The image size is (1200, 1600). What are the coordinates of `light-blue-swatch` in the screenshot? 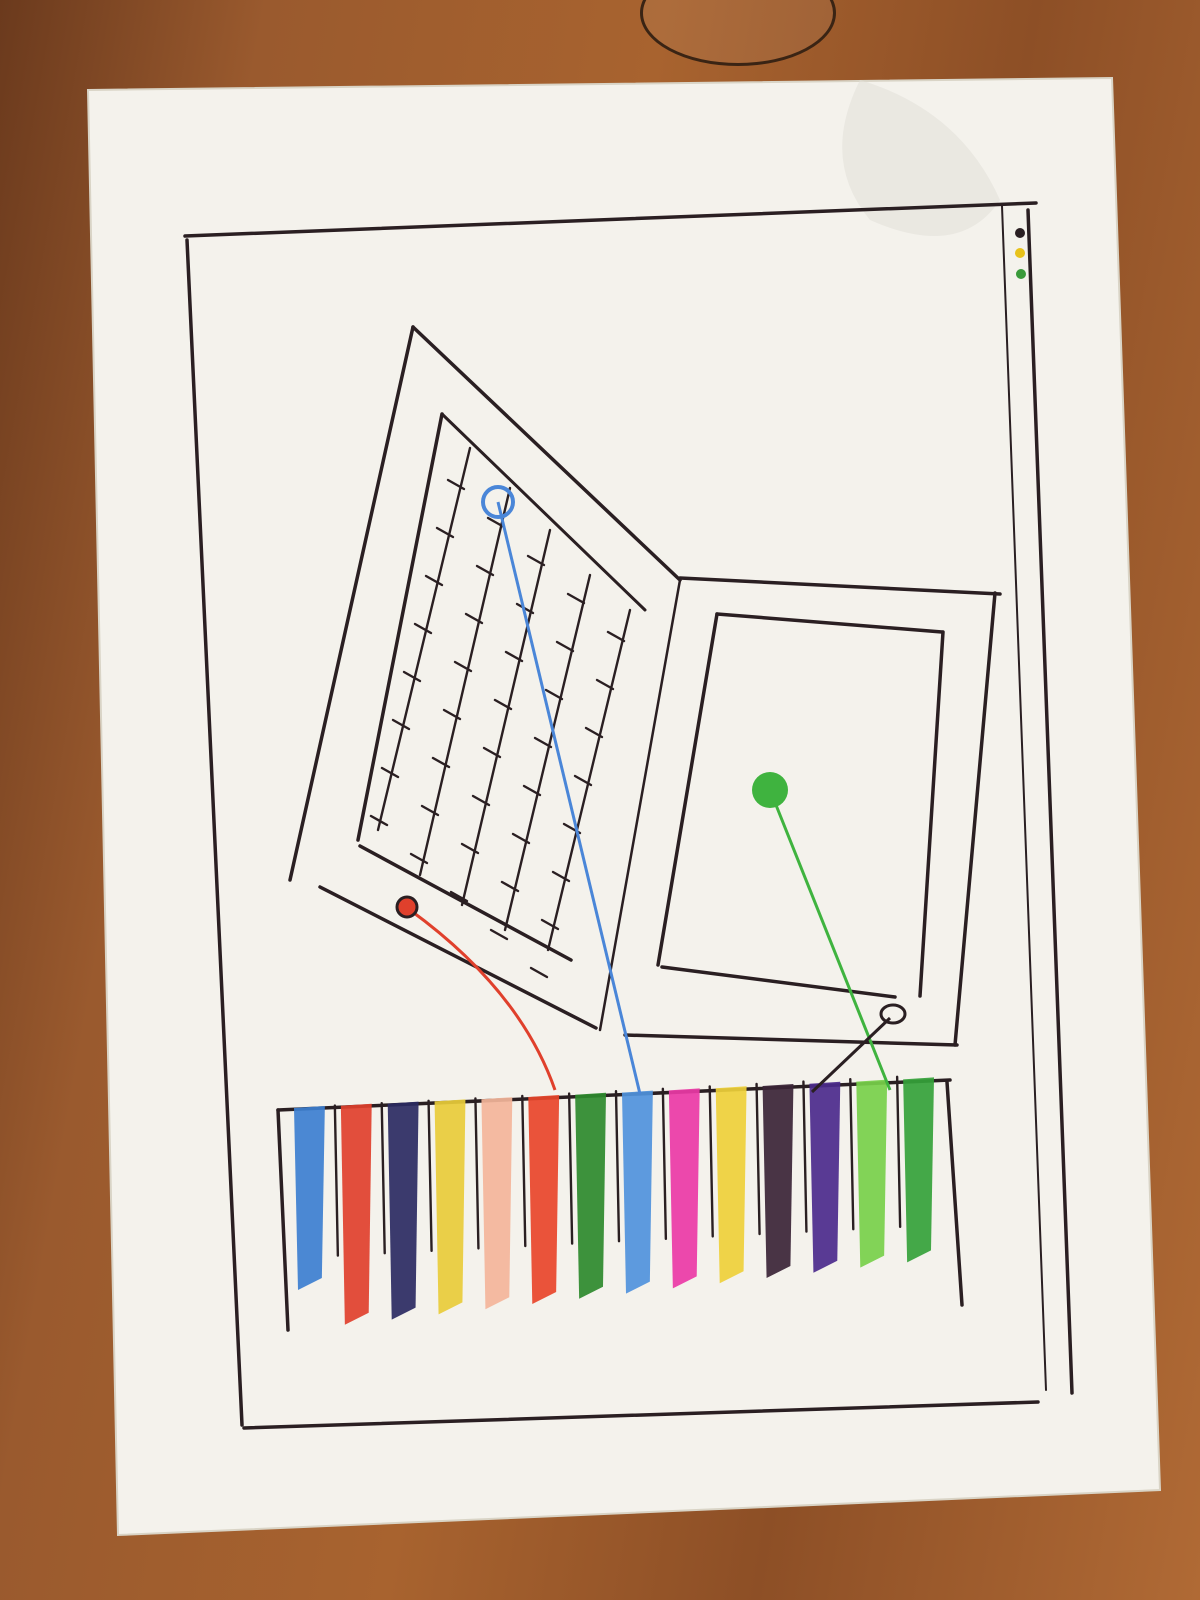 It's located at (637, 1192).